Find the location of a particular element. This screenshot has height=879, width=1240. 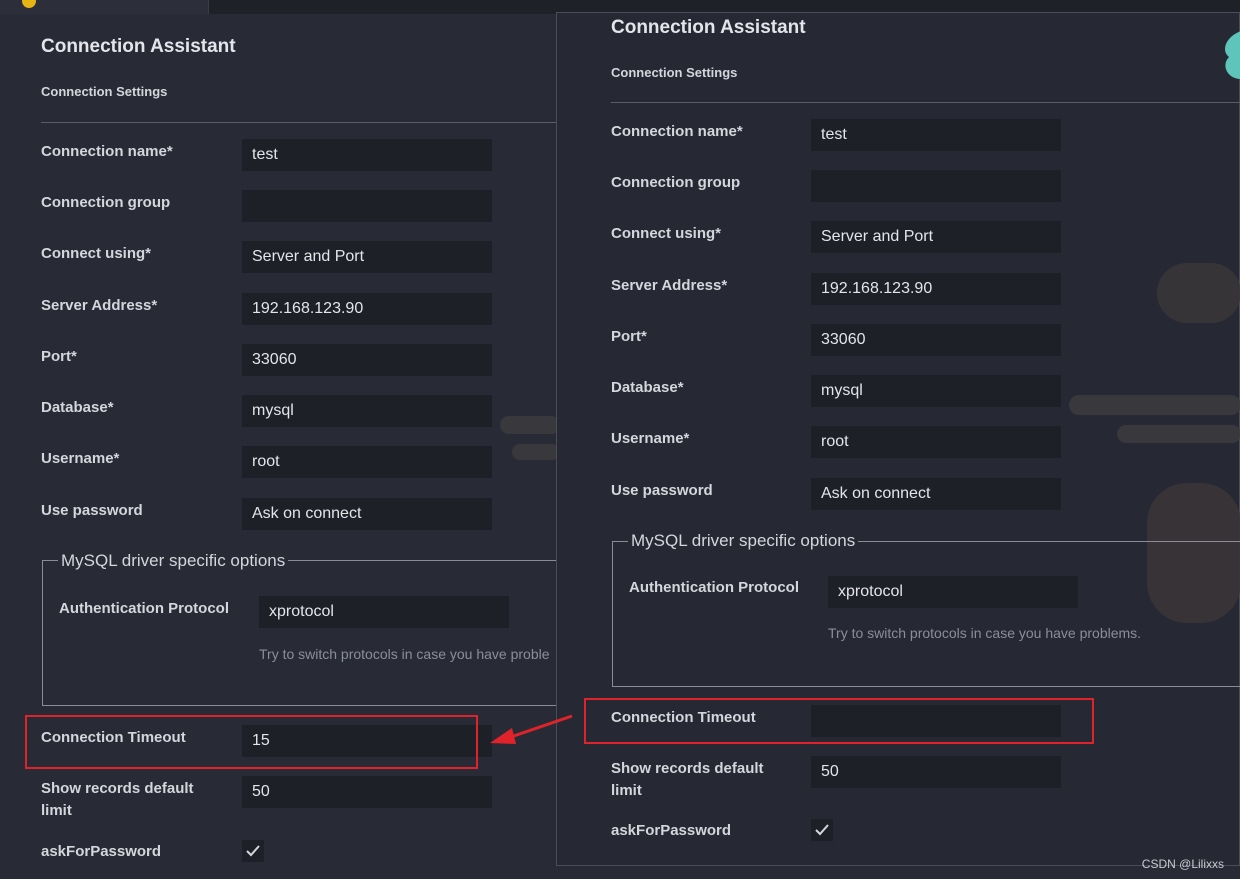

mysql-extension-icon is located at coordinates (29, 4).